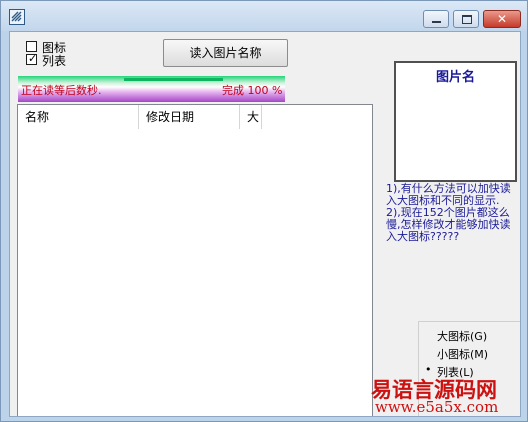  I want to click on close-icon: ✕, so click(502, 19).